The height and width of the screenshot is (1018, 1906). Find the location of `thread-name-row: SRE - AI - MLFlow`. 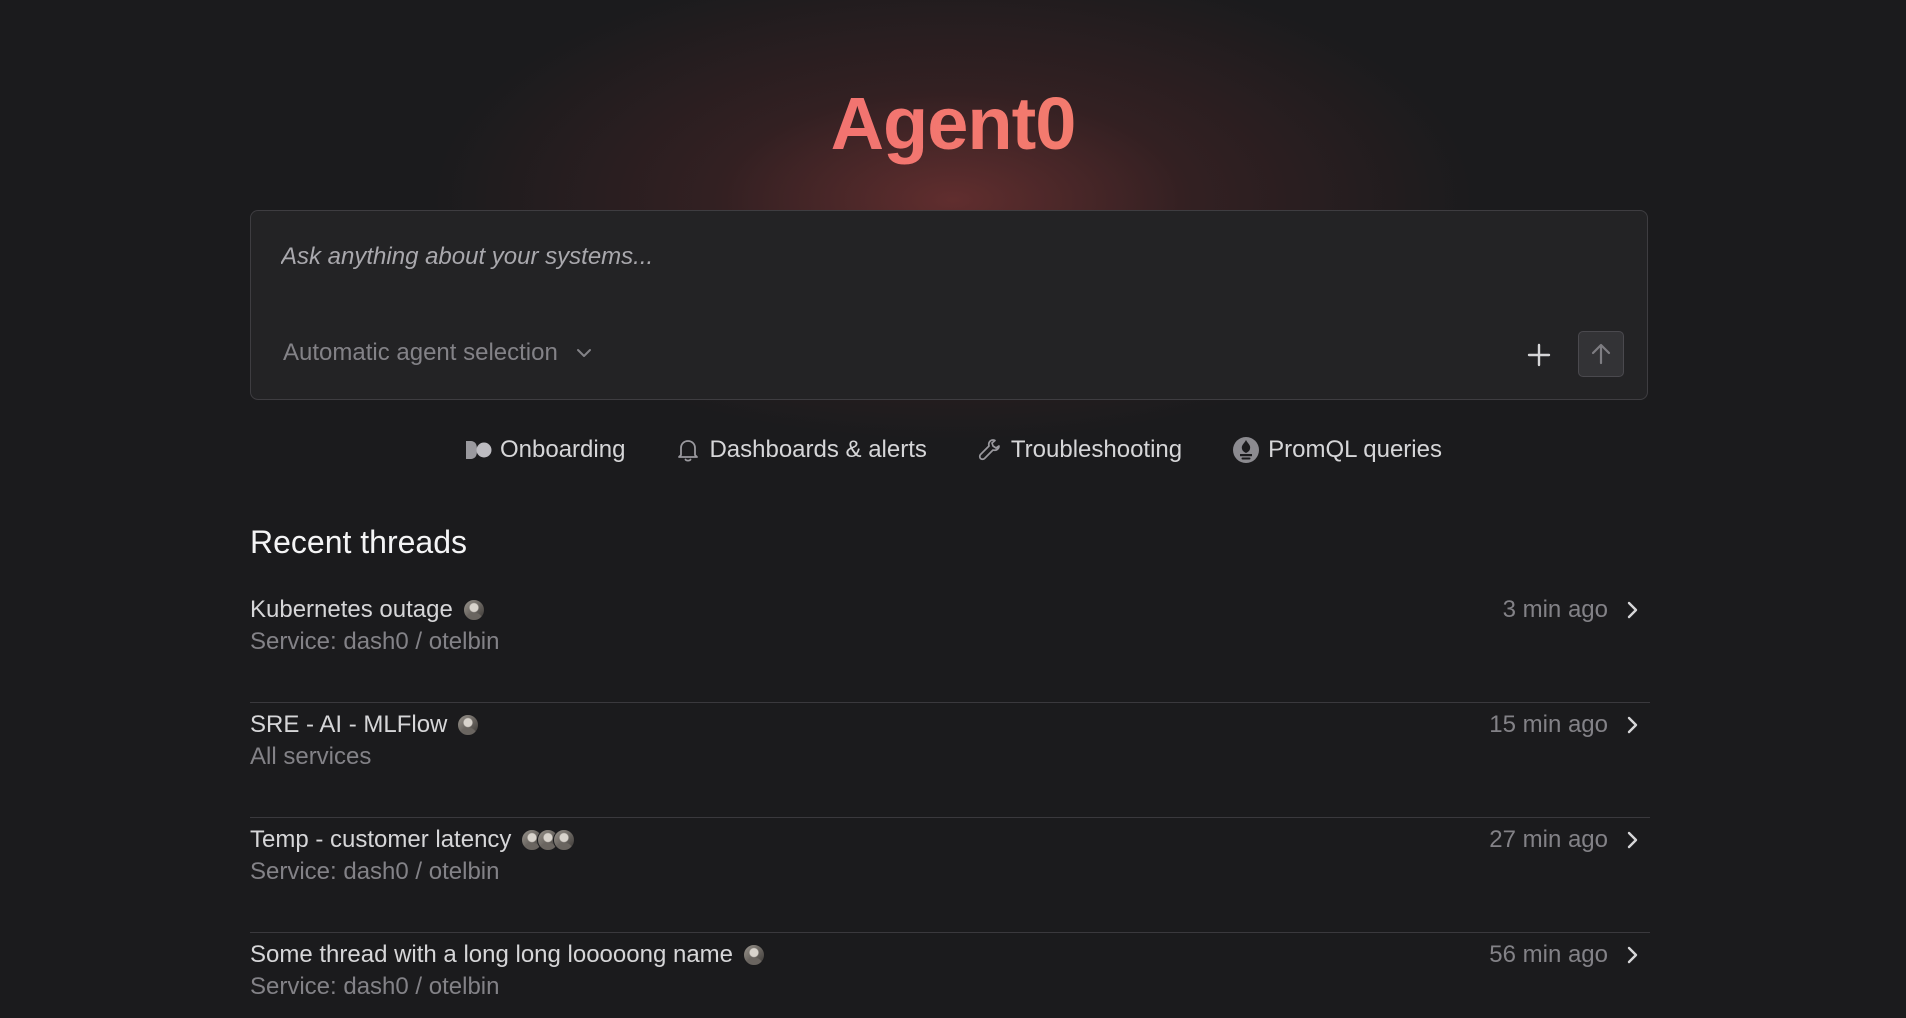

thread-name-row: SRE - AI - MLFlow is located at coordinates (365, 725).